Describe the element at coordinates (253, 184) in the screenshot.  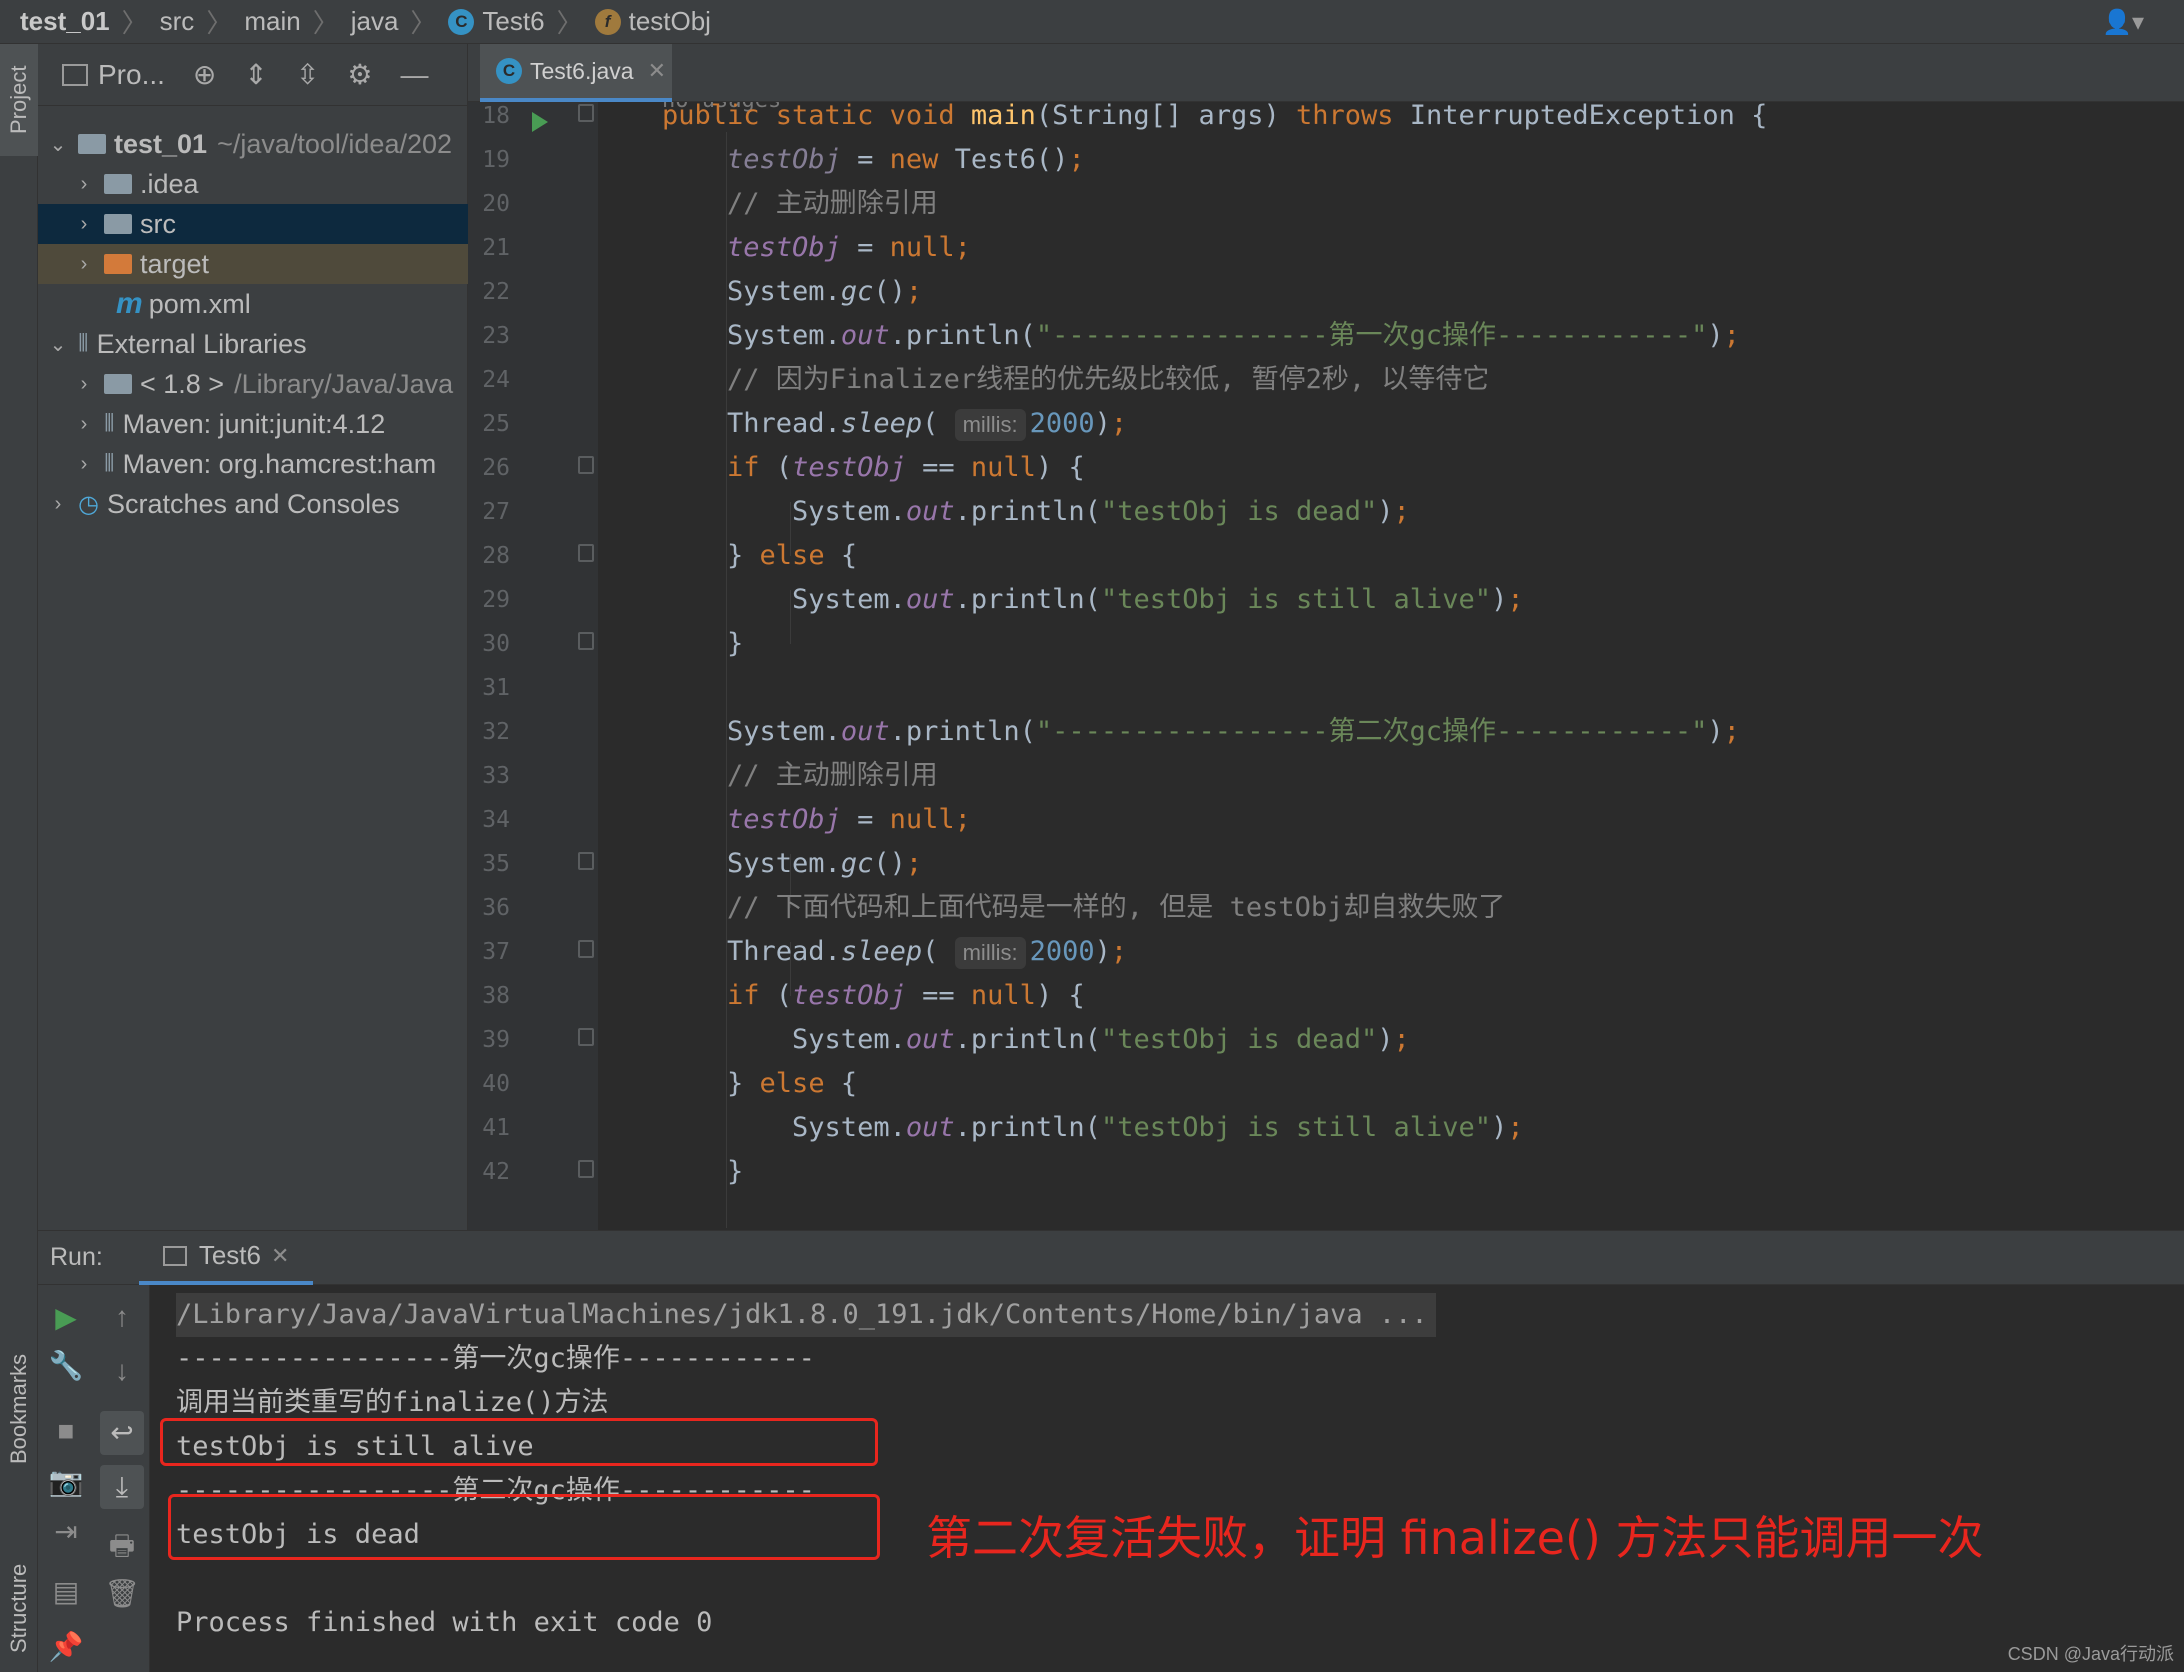
I see `tree-item-idea: › .idea` at that location.